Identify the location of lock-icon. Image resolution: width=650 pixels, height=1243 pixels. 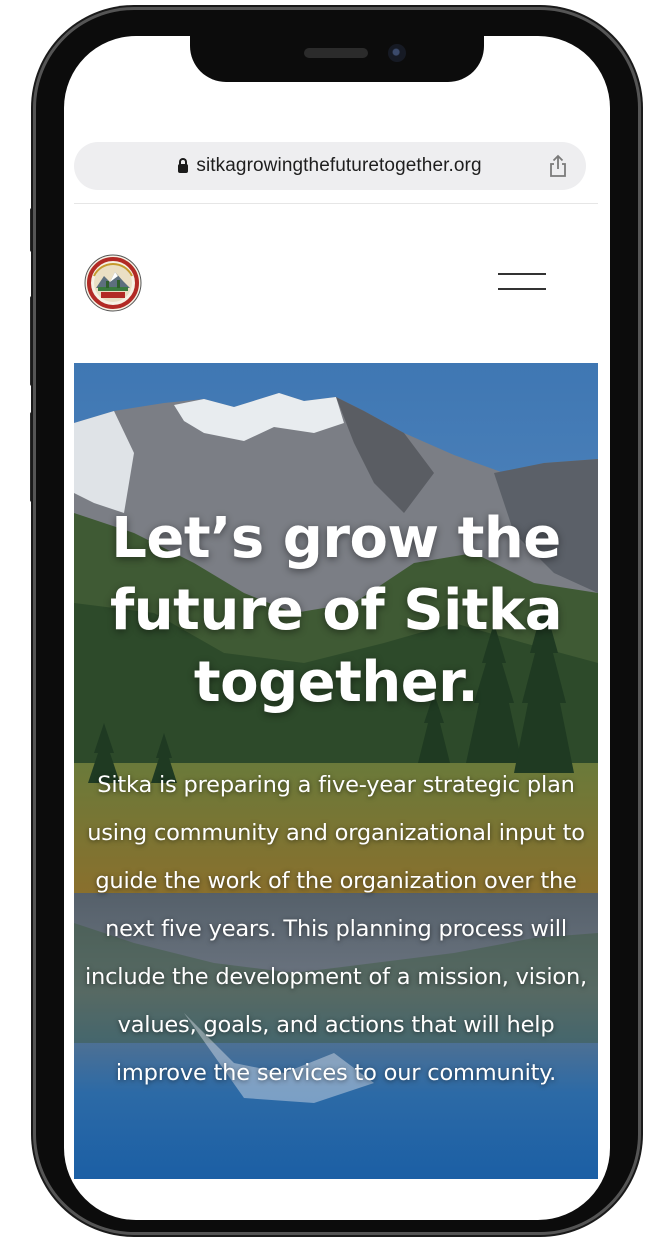
(183, 165).